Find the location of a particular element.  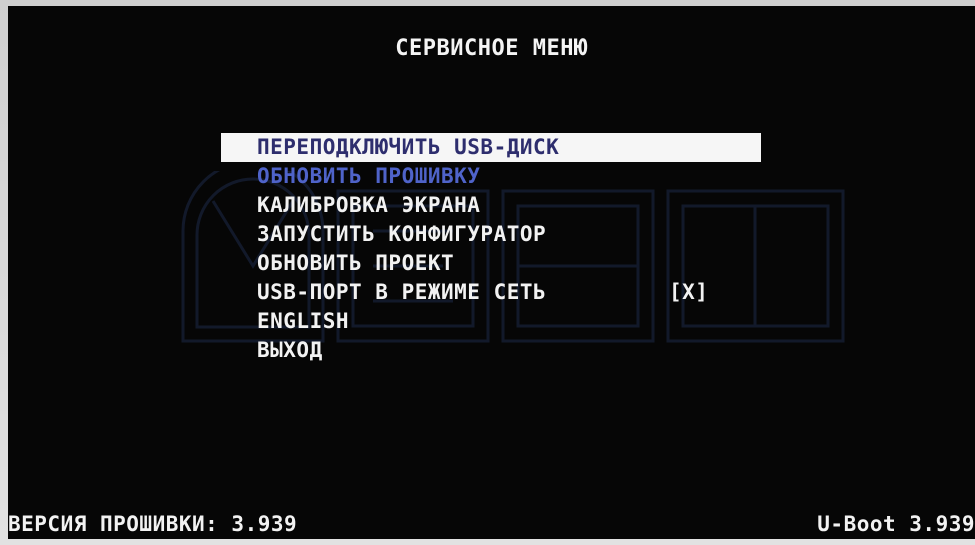

menu-item-label: ОБНОВИТЬ ПРОЕКТ is located at coordinates (356, 263).